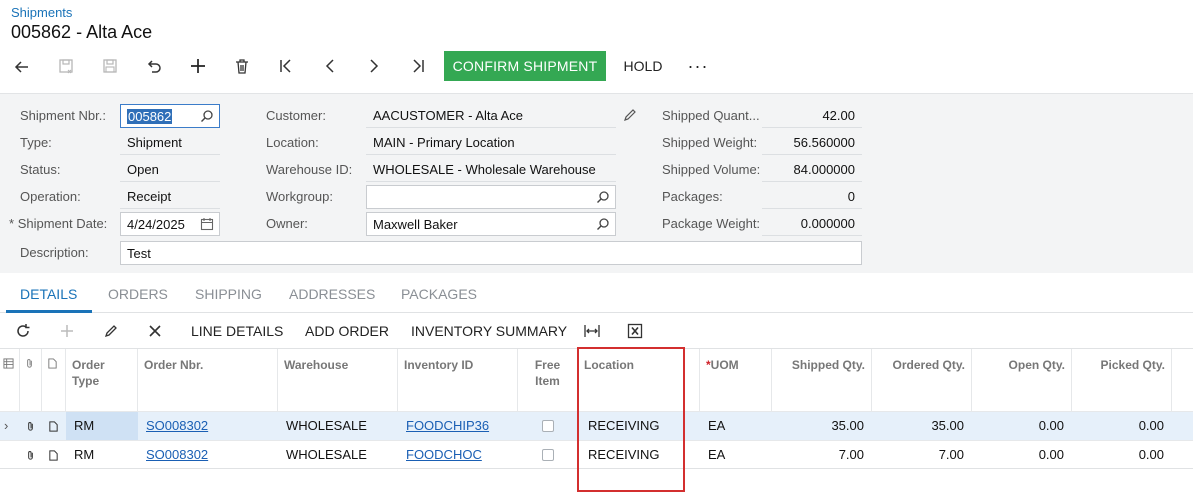 This screenshot has height=503, width=1193. Describe the element at coordinates (299, 196) in the screenshot. I see `workgroup-label: Workgroup:` at that location.